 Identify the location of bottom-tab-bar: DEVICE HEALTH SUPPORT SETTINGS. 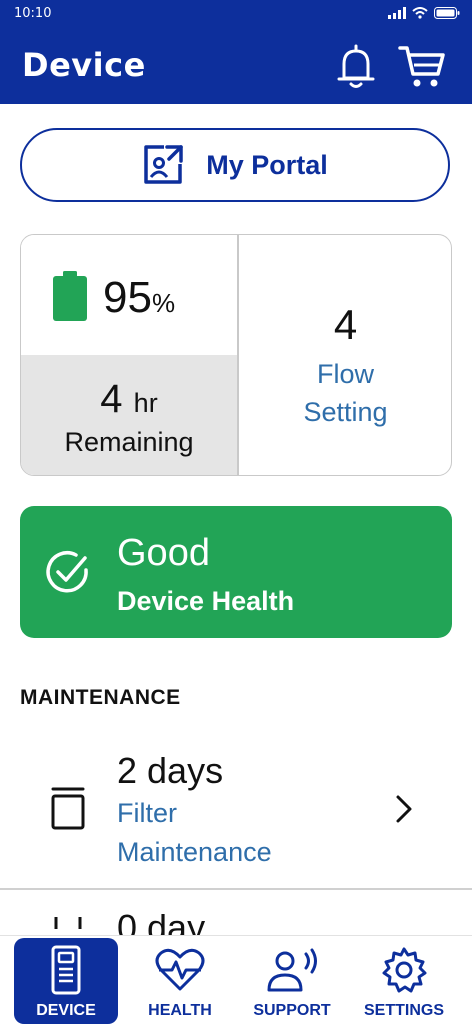
(236, 980).